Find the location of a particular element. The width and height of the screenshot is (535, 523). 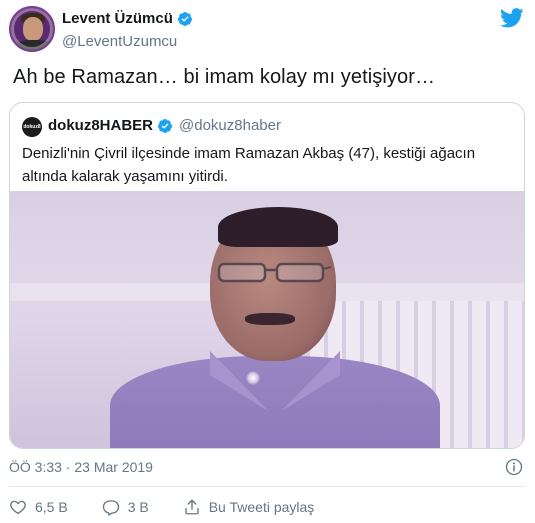

action-bar: 6,5 B 3 B Bu Tweeti paylaş is located at coordinates (178, 507).